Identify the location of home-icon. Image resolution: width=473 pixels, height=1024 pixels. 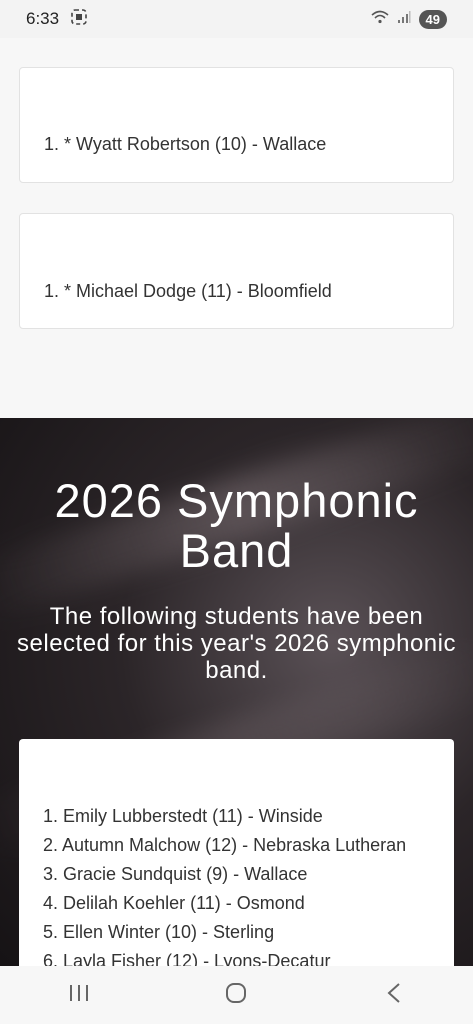
(236, 995).